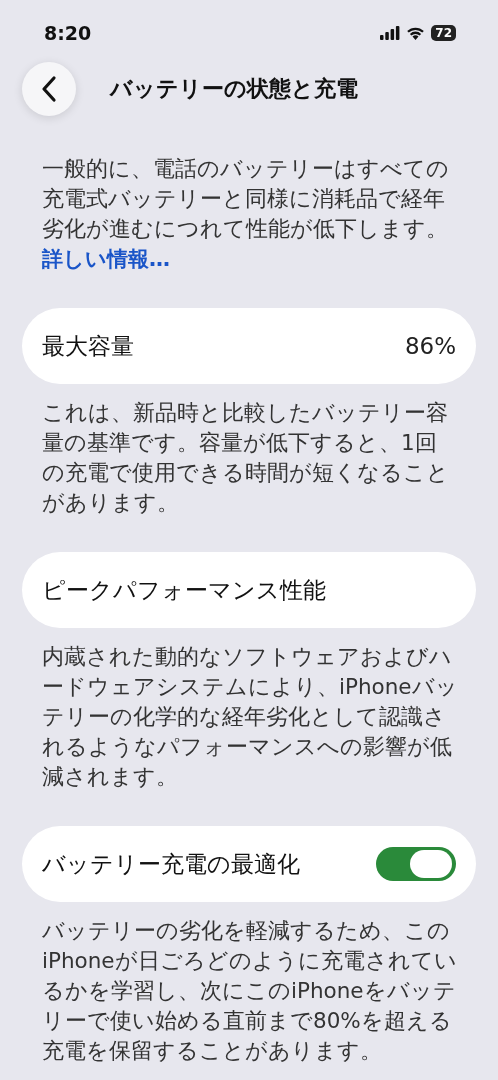 The width and height of the screenshot is (498, 1080). What do you see at coordinates (443, 33) in the screenshot?
I see `battery-indicator: 72` at bounding box center [443, 33].